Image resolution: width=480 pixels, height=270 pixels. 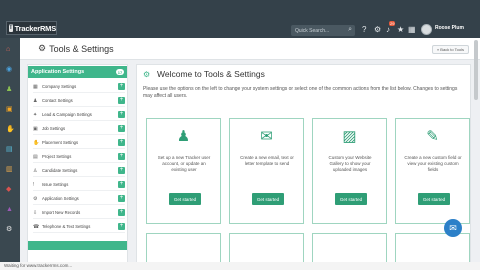 What do you see at coordinates (450, 49) in the screenshot?
I see `back-to-tools-button: « Back to Tools` at bounding box center [450, 49].